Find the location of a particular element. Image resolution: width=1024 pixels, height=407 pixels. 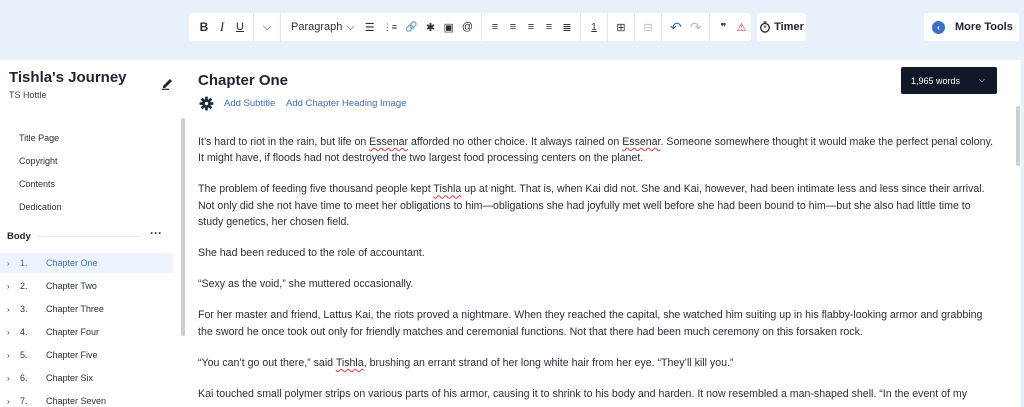

sidebar-item-contents: Contents is located at coordinates (37, 184).